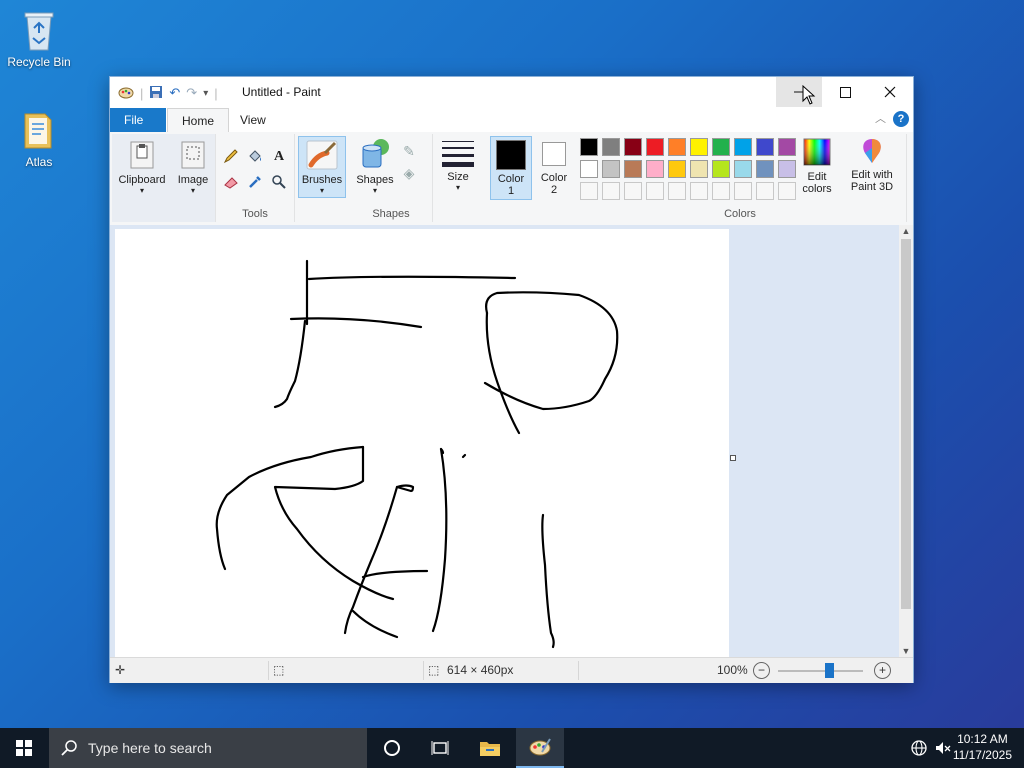  I want to click on zoom-in-button: +, so click(882, 670).